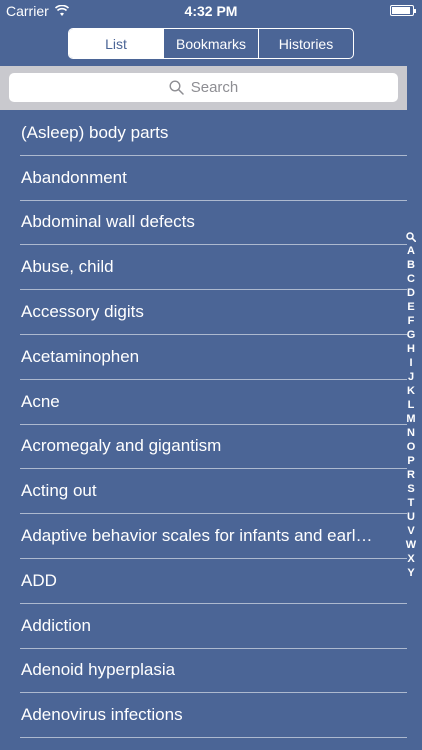 The height and width of the screenshot is (750, 422). What do you see at coordinates (410, 461) in the screenshot?
I see `index-letter-p: P` at bounding box center [410, 461].